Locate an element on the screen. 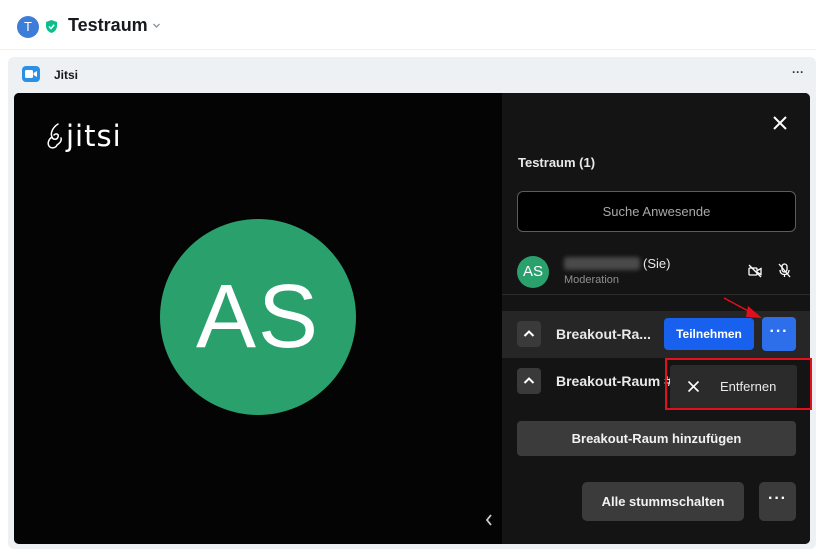  shield-verified-icon is located at coordinates (51, 26).